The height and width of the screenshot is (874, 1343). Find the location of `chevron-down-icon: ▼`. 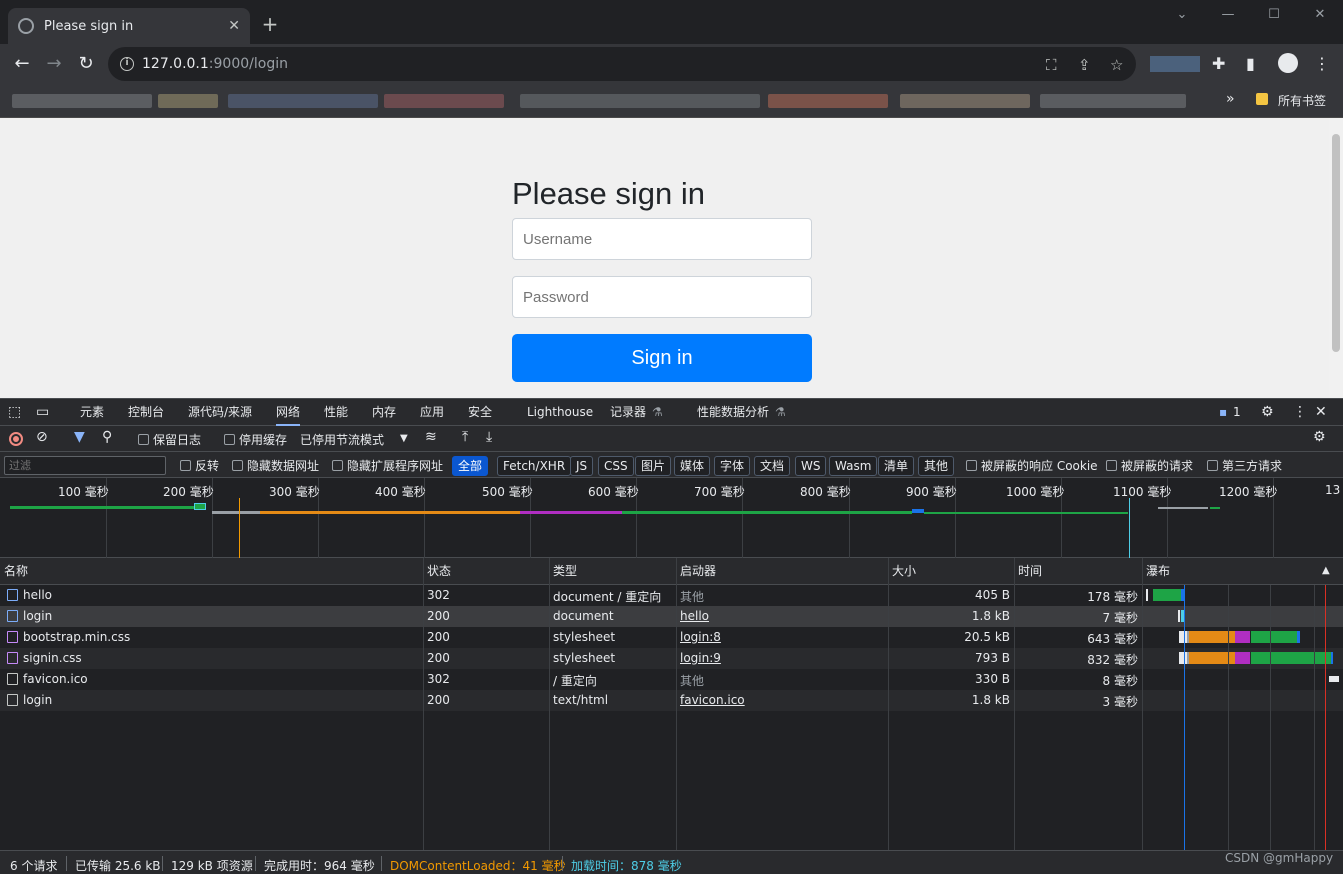

chevron-down-icon: ▼ is located at coordinates (404, 438).